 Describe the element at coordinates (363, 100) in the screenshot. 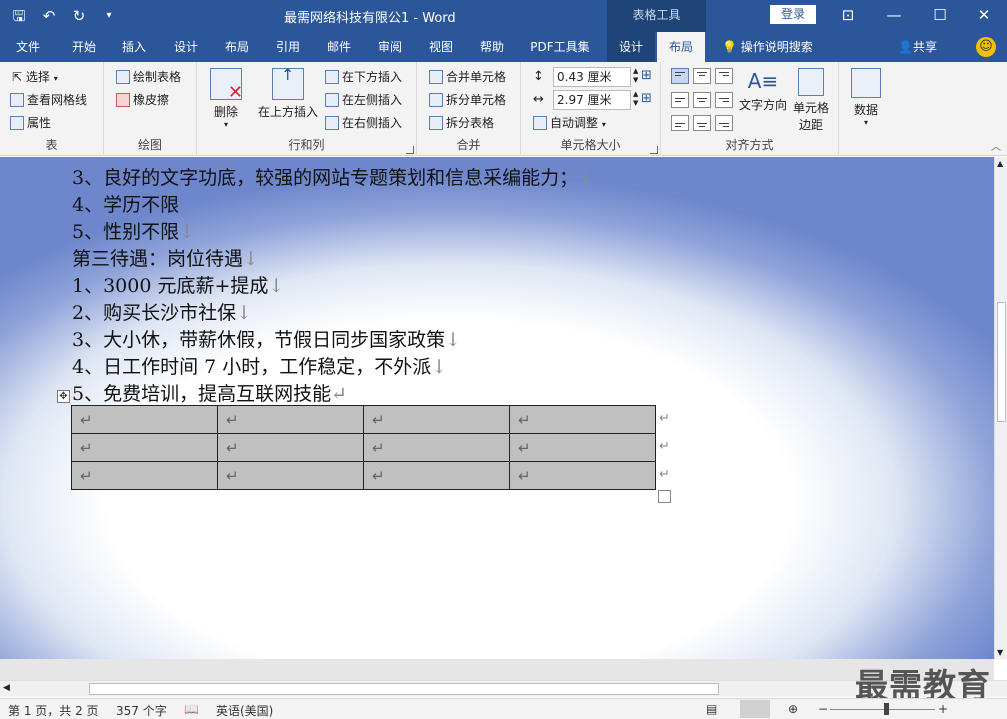

I see `insert-left-button: 在左侧插入` at that location.